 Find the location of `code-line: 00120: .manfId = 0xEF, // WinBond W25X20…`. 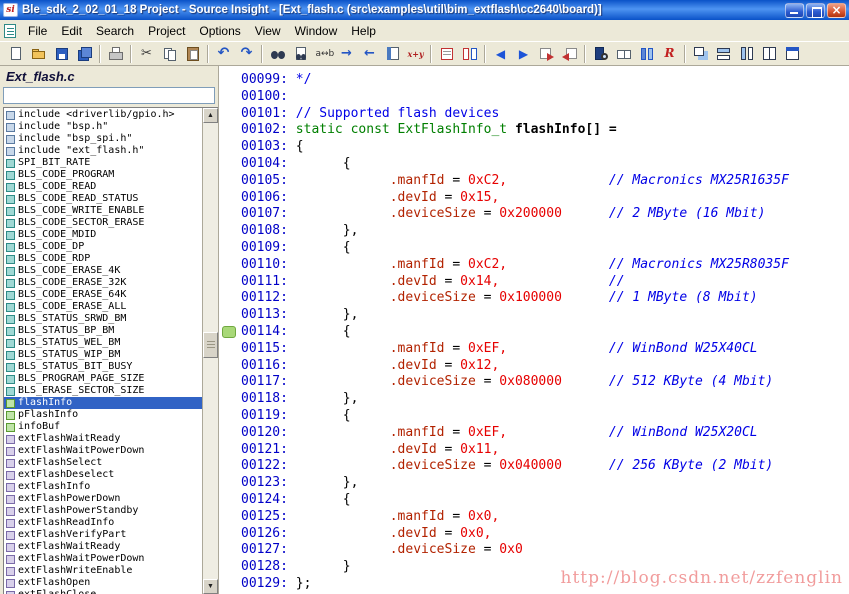

code-line: 00120: .manfId = 0xEF, // WinBond W25X20… is located at coordinates (534, 433).